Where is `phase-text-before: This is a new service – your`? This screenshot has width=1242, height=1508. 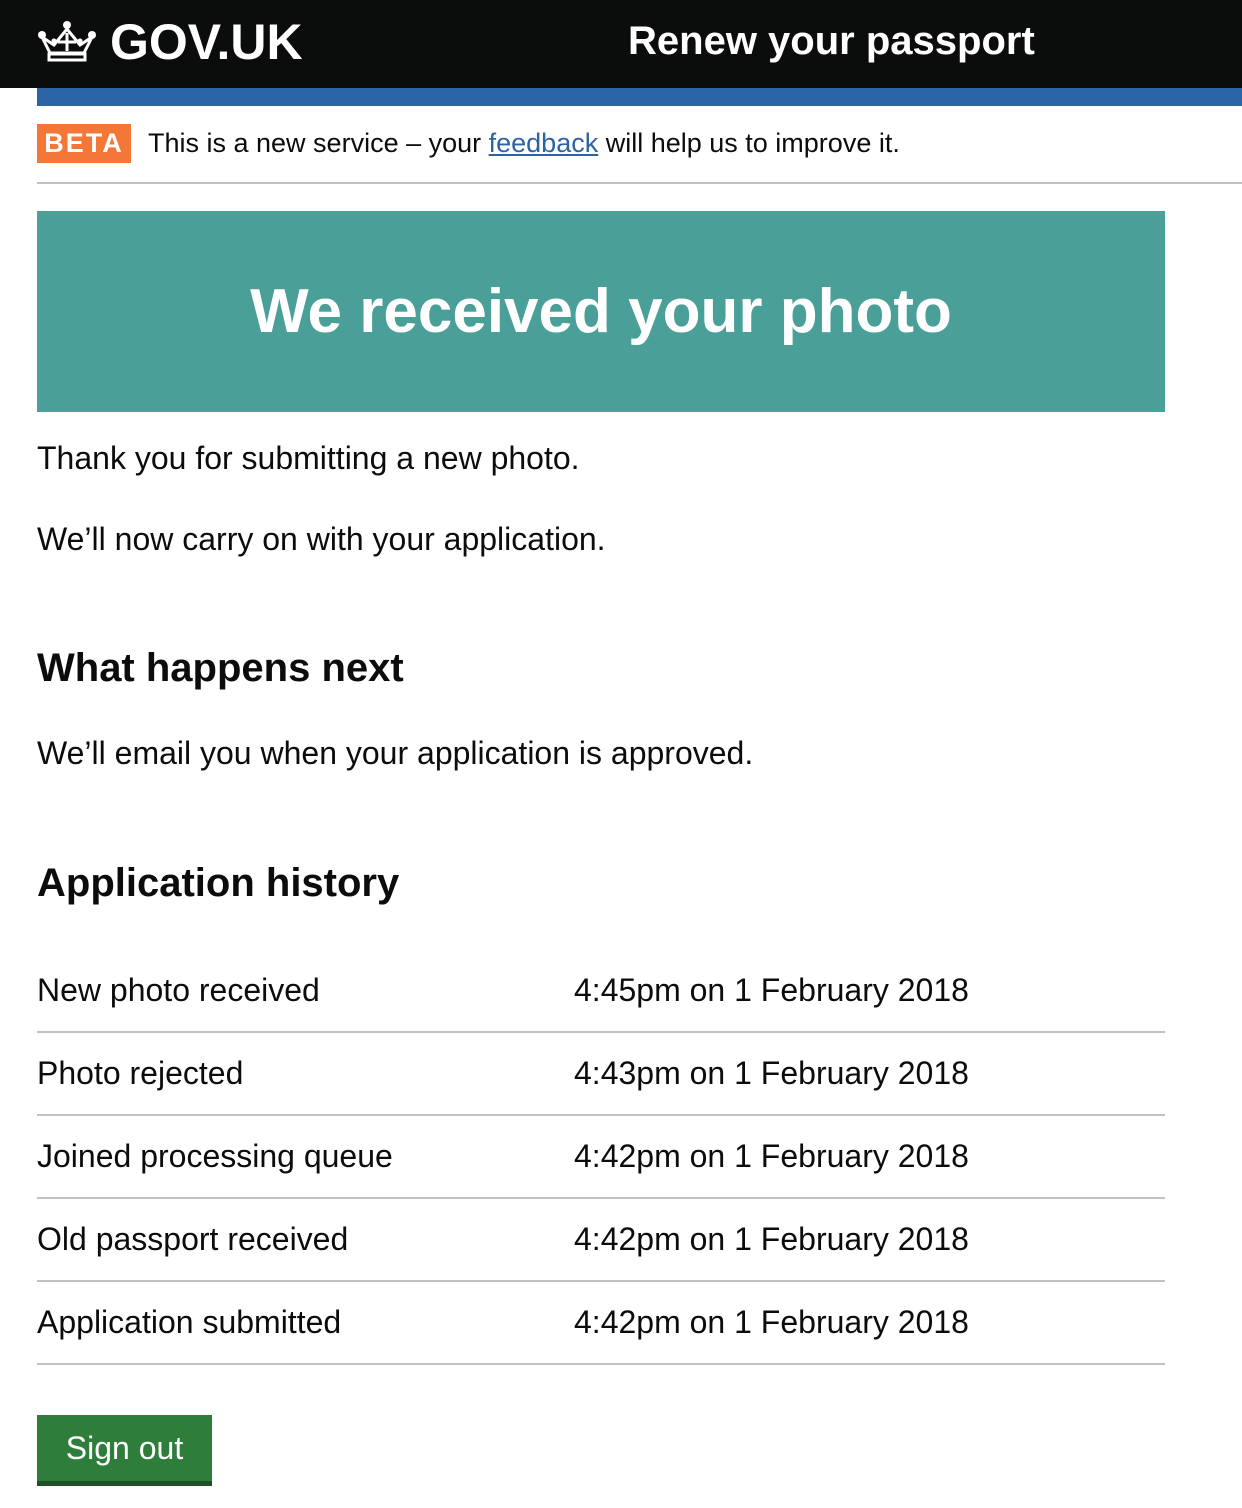
phase-text-before: This is a new service – your is located at coordinates (318, 143).